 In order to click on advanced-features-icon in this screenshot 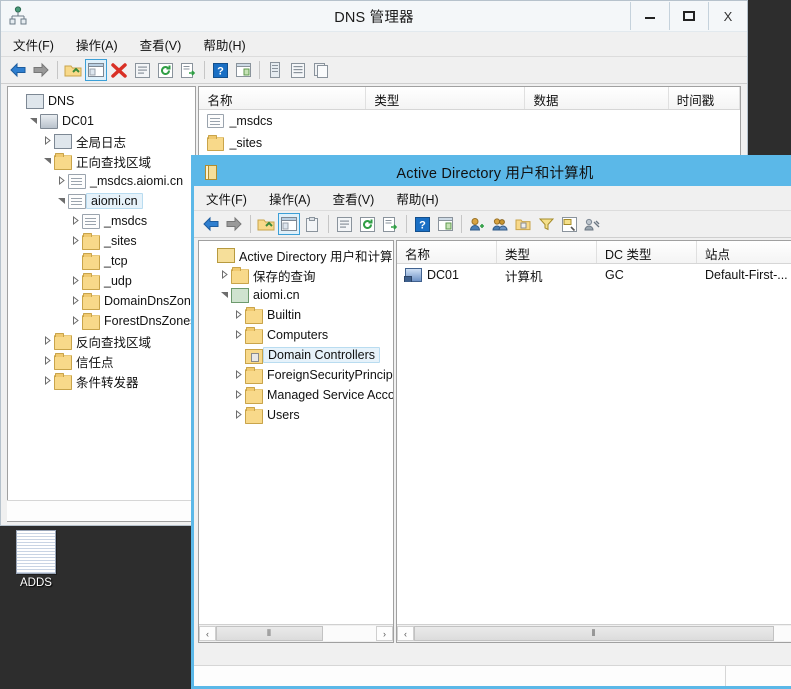, I will do `click(592, 224)`.